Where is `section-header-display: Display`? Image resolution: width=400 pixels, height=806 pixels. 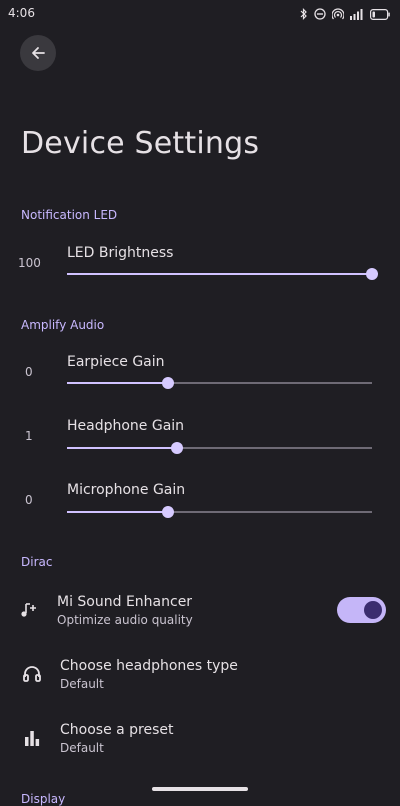
section-header-display: Display is located at coordinates (43, 799).